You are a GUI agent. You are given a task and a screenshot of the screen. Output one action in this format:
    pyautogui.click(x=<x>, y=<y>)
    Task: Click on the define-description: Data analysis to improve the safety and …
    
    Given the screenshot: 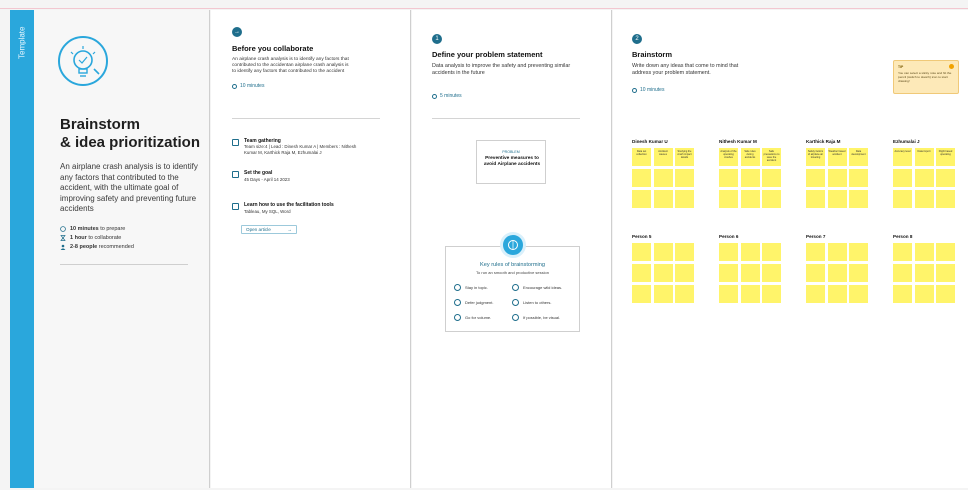 What is the action you would take?
    pyautogui.click(x=501, y=69)
    